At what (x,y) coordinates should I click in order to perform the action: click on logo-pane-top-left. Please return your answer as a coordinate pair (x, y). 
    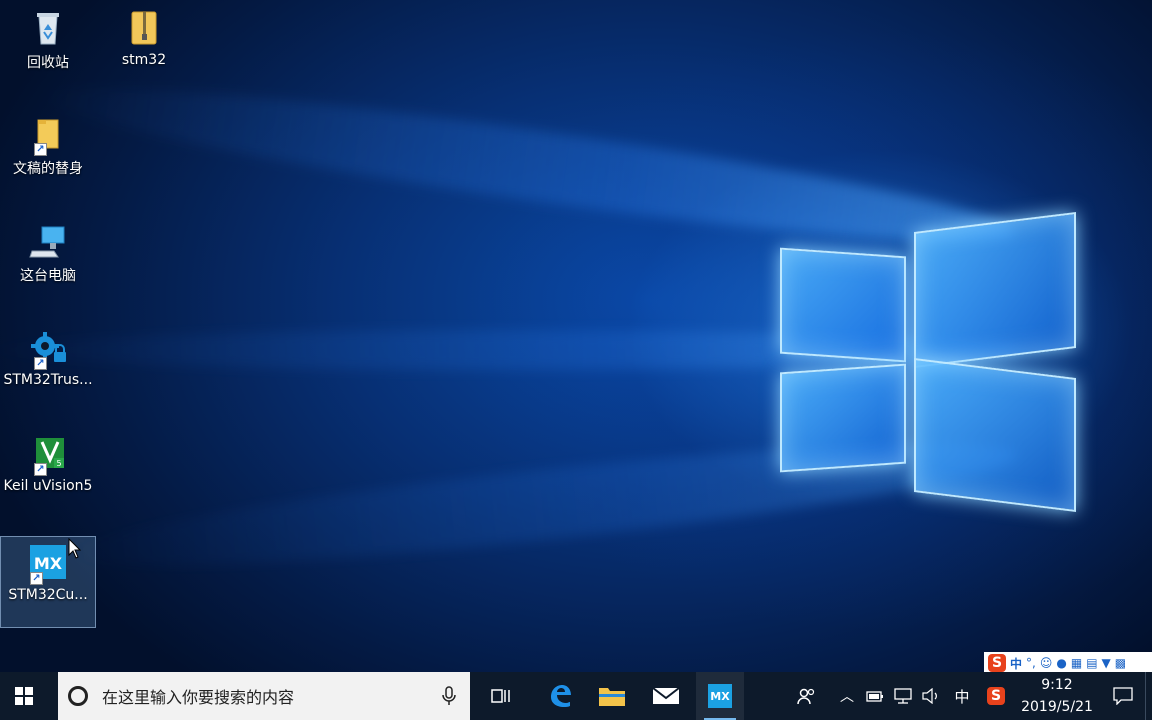
    Looking at the image, I should click on (843, 305).